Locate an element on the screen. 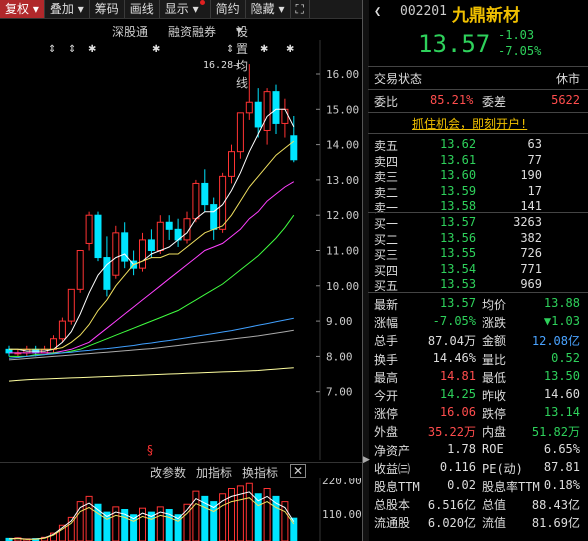 The image size is (588, 541). back-icon: ❮ is located at coordinates (377, 11).